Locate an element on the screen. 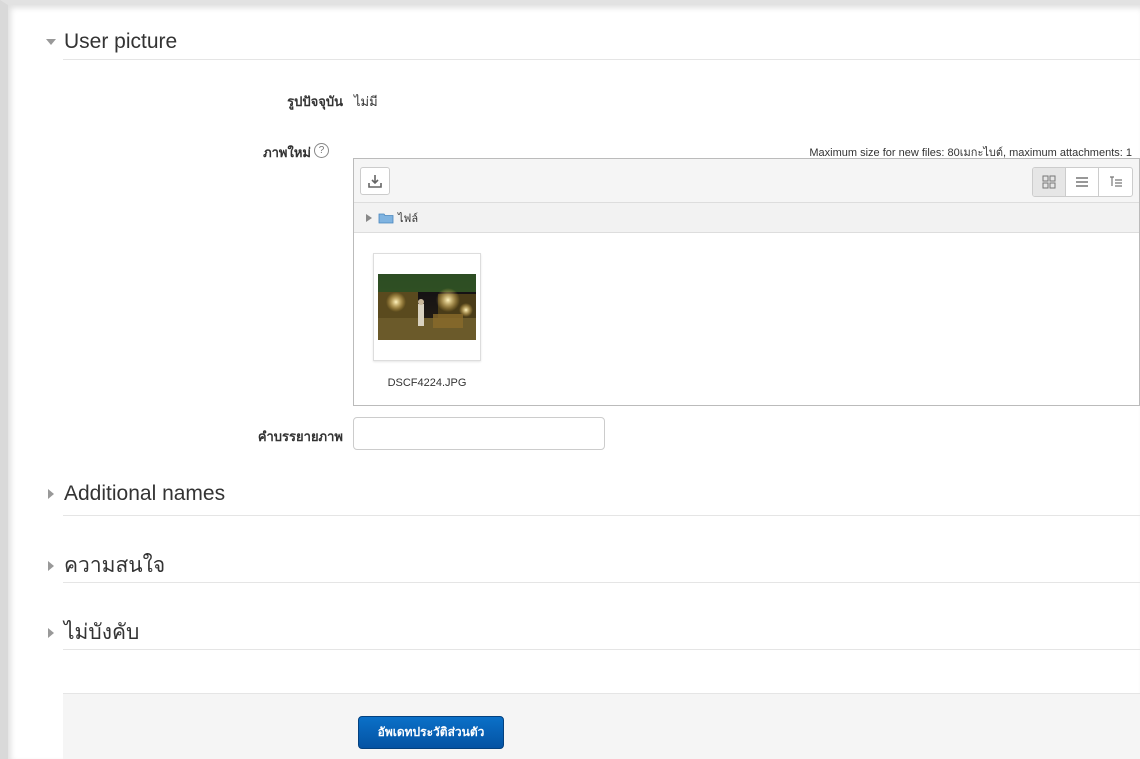 The width and height of the screenshot is (1140, 759). caret-down-icon is located at coordinates (51, 42).